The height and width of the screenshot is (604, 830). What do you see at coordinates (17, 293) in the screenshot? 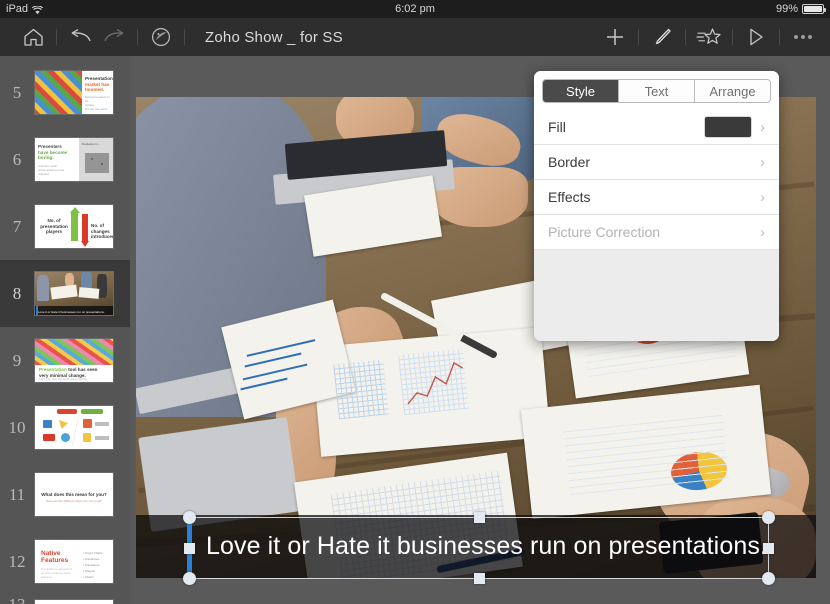
I see `slide-number: 8` at bounding box center [17, 293].